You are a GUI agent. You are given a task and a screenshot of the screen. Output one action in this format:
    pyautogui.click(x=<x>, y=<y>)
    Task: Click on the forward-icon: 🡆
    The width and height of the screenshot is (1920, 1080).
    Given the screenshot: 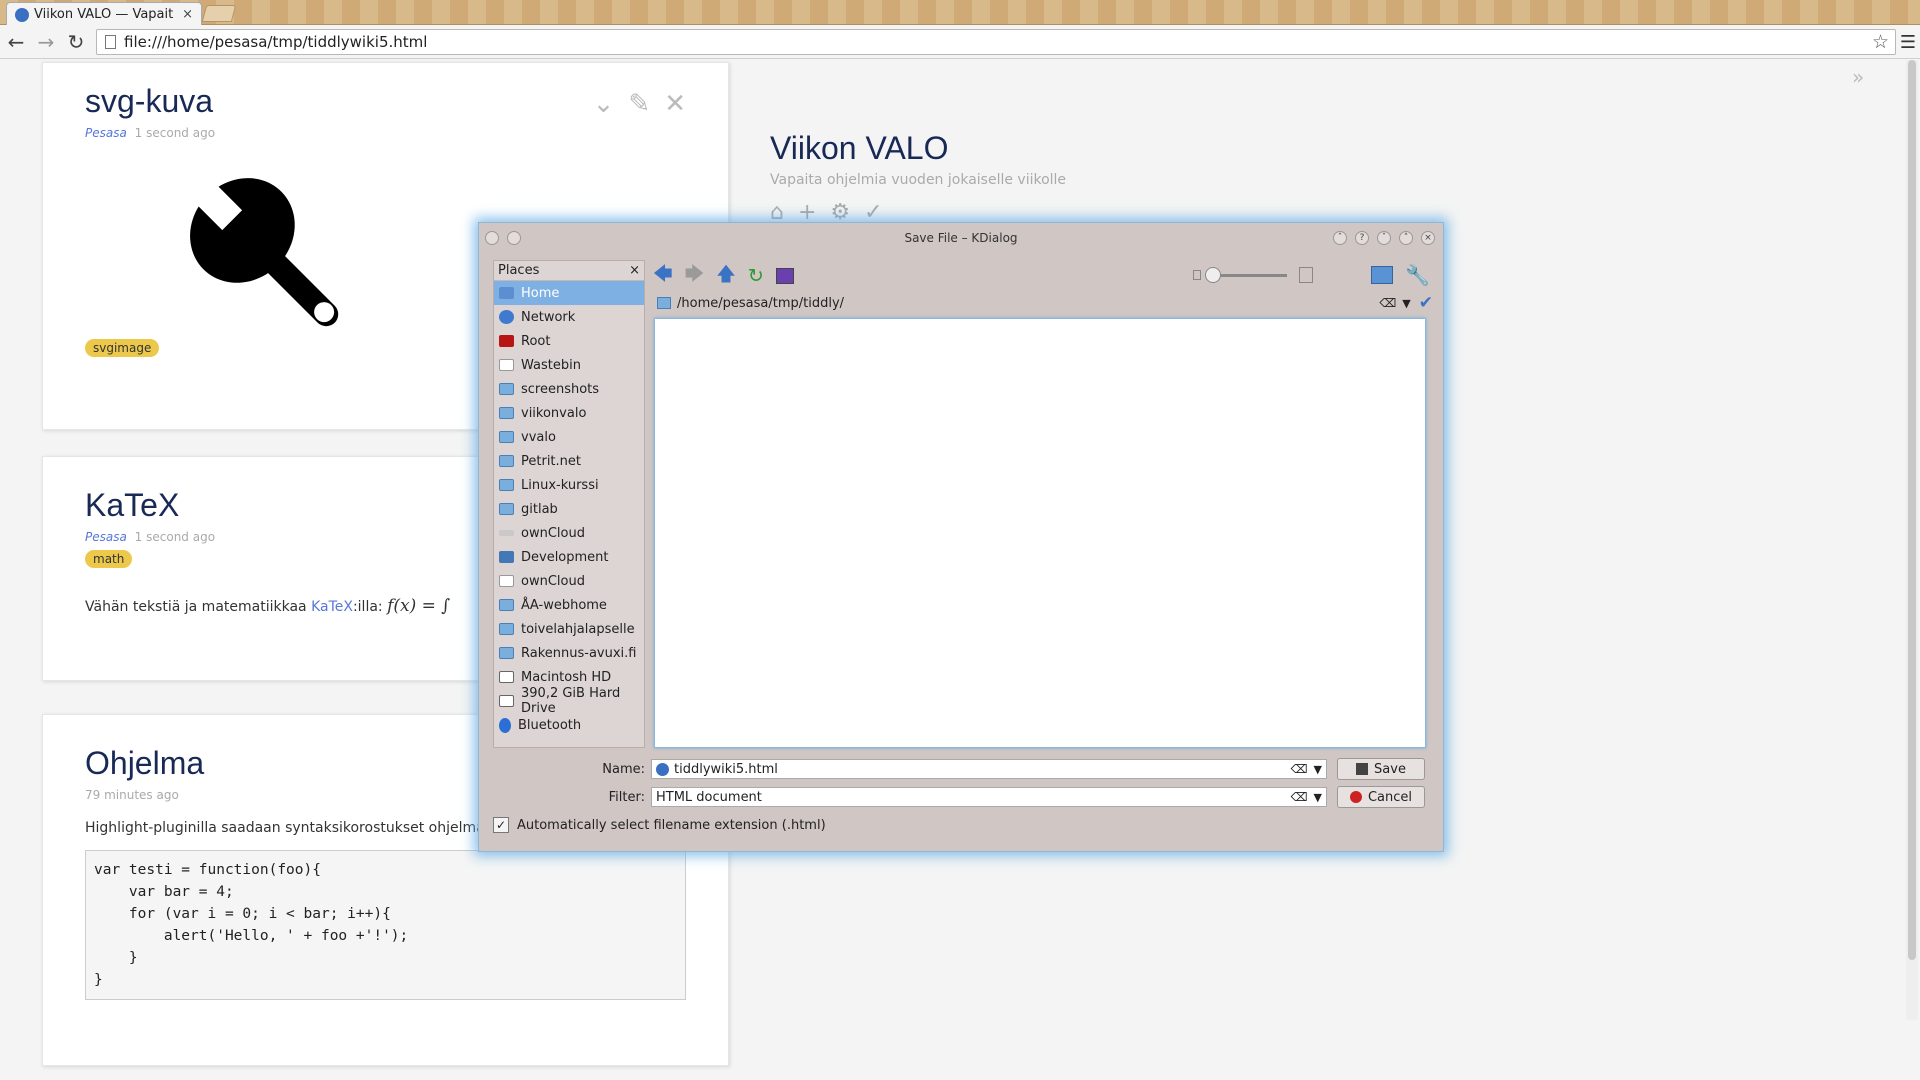 What is the action you would take?
    pyautogui.click(x=695, y=276)
    